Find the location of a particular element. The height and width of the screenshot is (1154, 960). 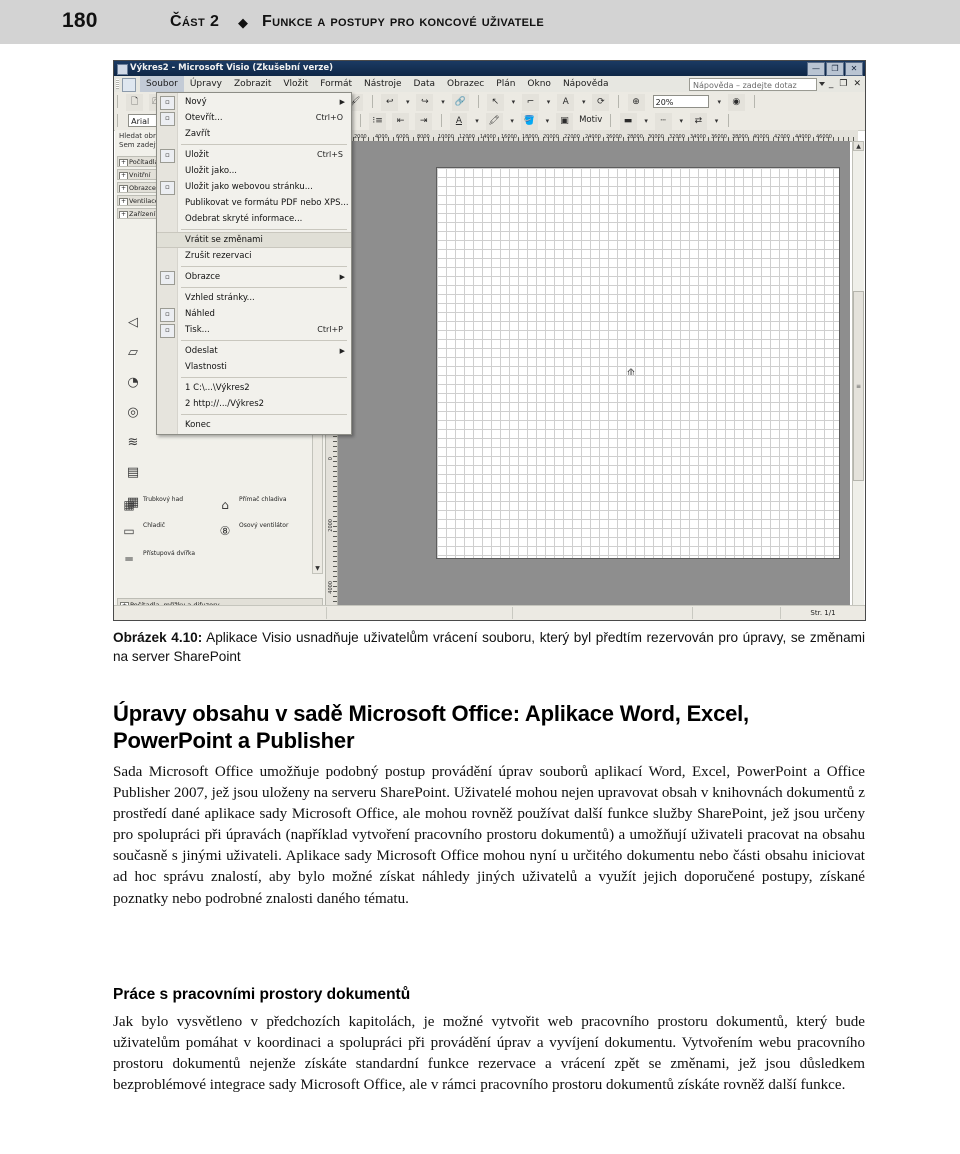

file-menu-item-12: Náhled ▫ is located at coordinates (254, 314).